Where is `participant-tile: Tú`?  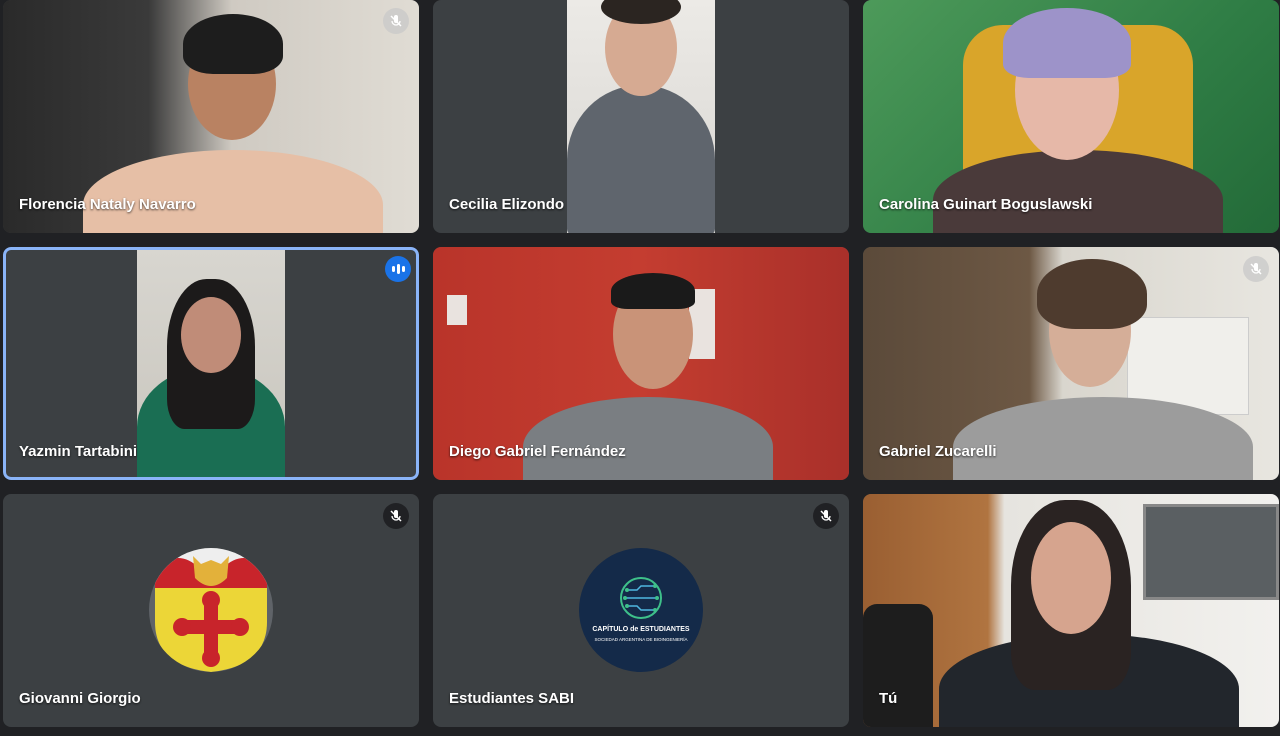
participant-tile: Tú is located at coordinates (1071, 610).